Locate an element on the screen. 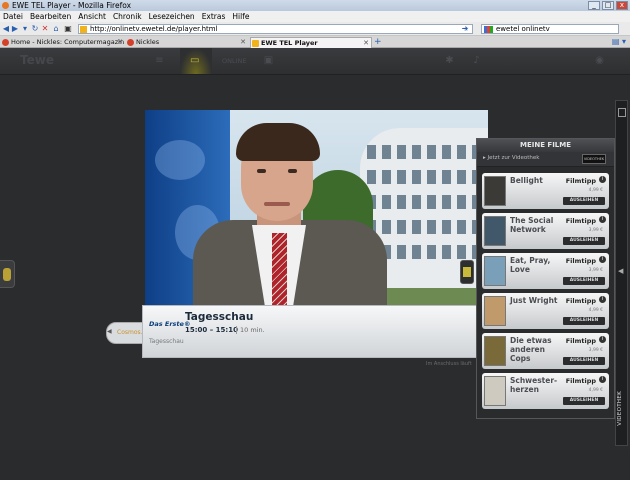 This screenshot has height=480, width=630. tab-nickles-home: Home - Nickles: Computermagazin z... ✕ is located at coordinates (63, 42).